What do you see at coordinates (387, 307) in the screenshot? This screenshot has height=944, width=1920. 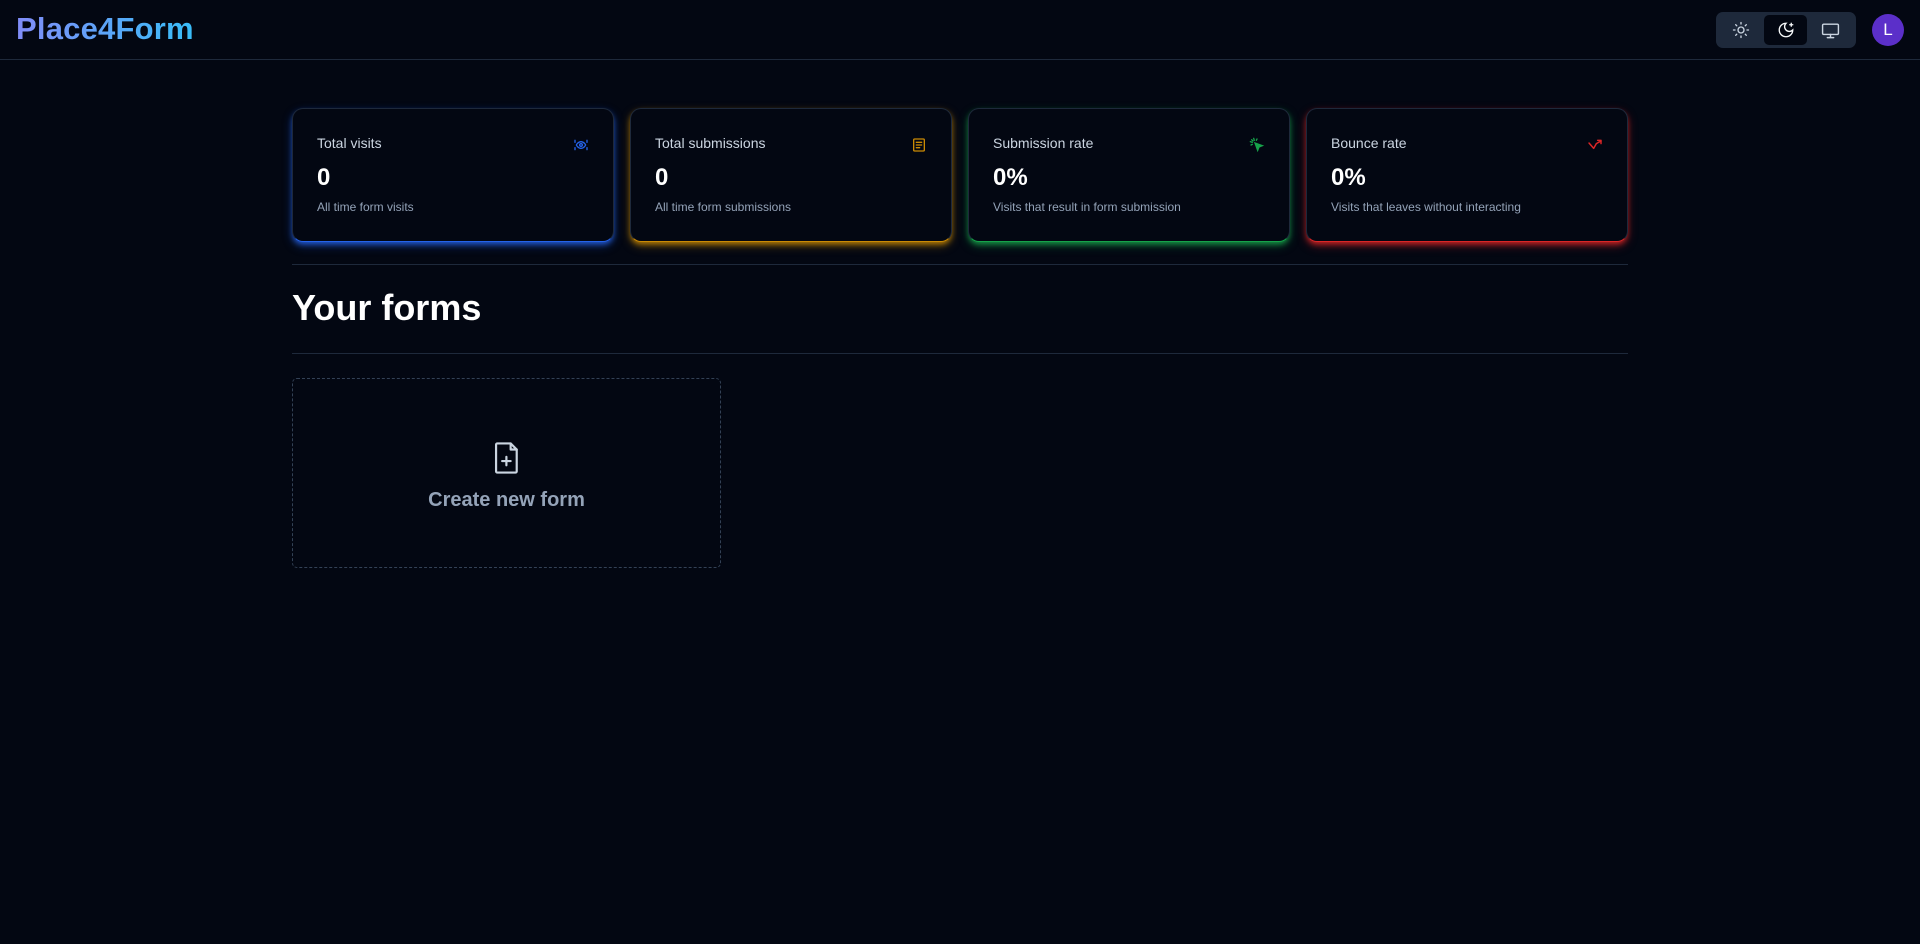 I see `page-title: Your forms` at bounding box center [387, 307].